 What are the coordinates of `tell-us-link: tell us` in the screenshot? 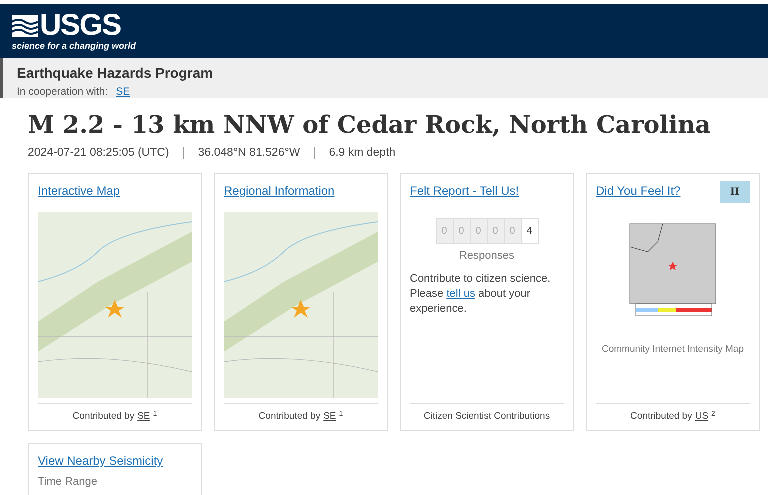 It's located at (461, 294).